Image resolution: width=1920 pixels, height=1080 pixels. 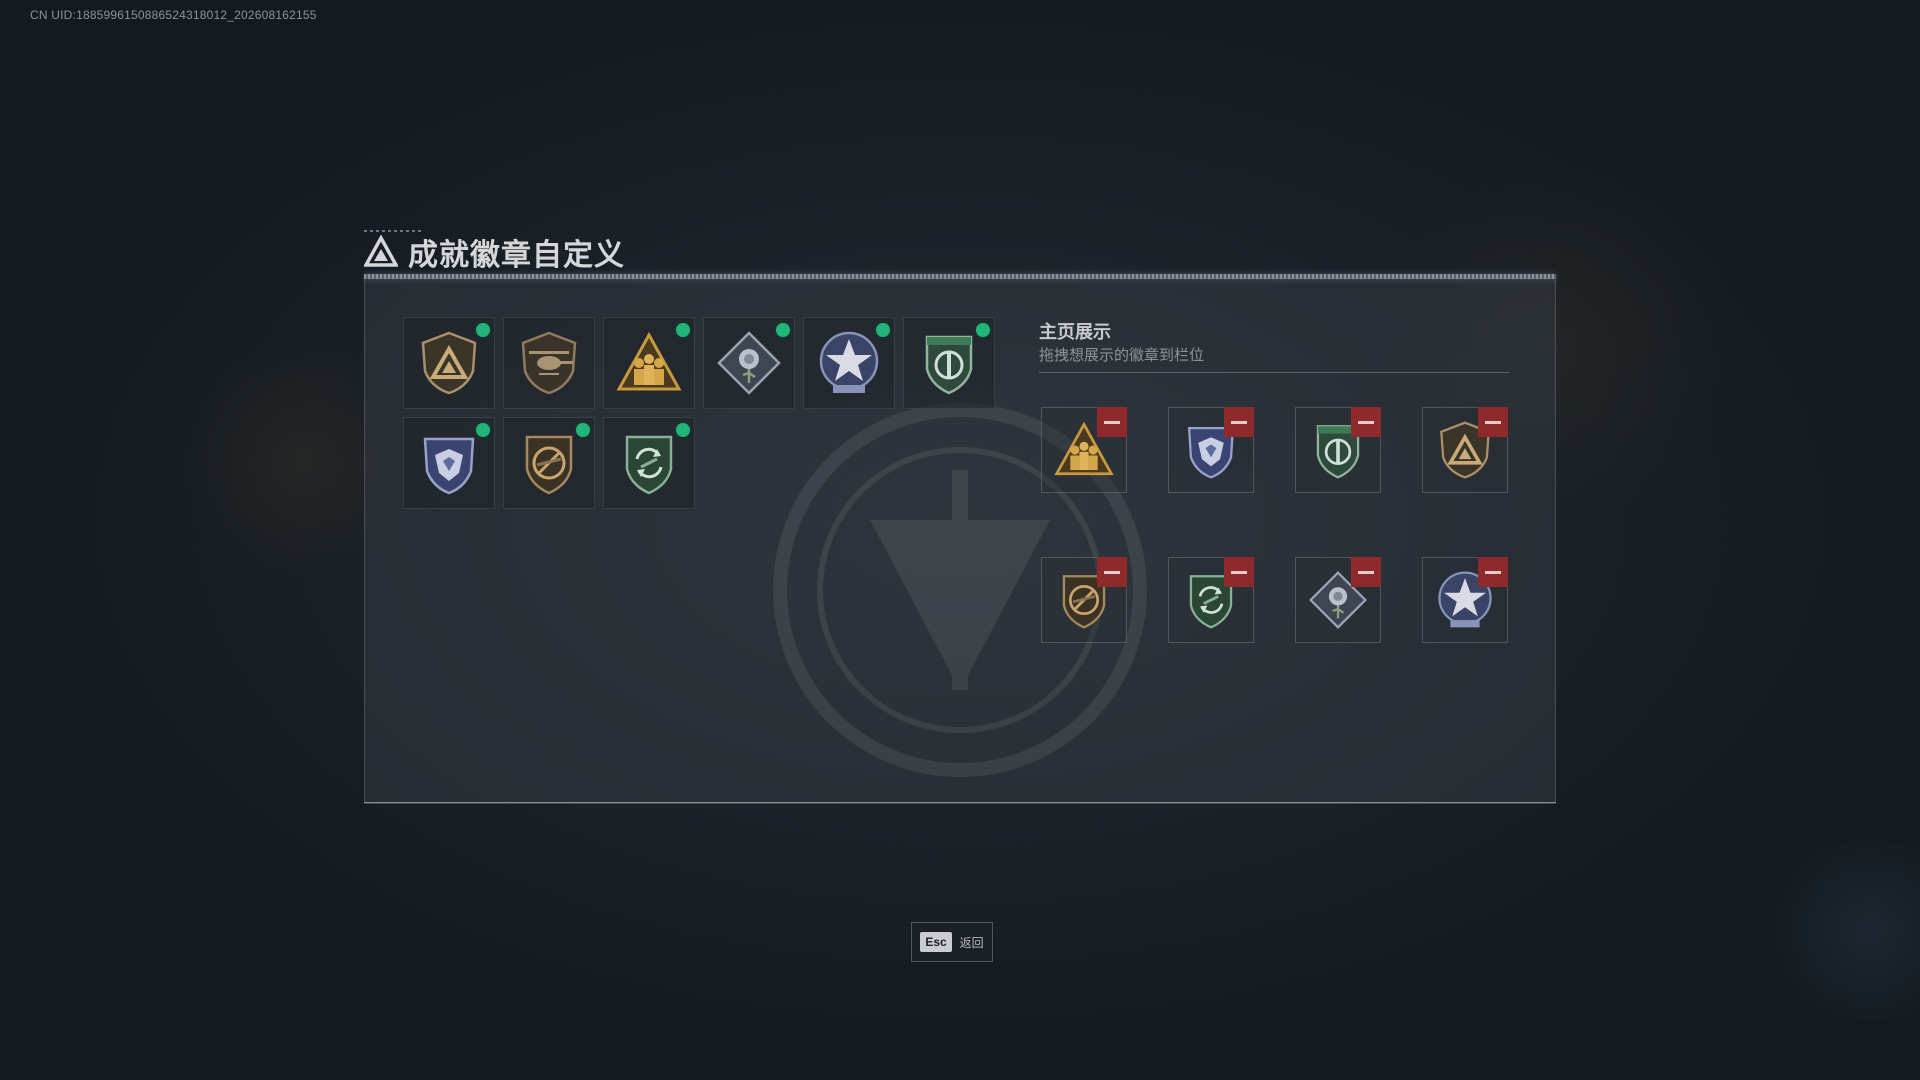 I want to click on helicopter-shield-badge-icon, so click(x=549, y=363).